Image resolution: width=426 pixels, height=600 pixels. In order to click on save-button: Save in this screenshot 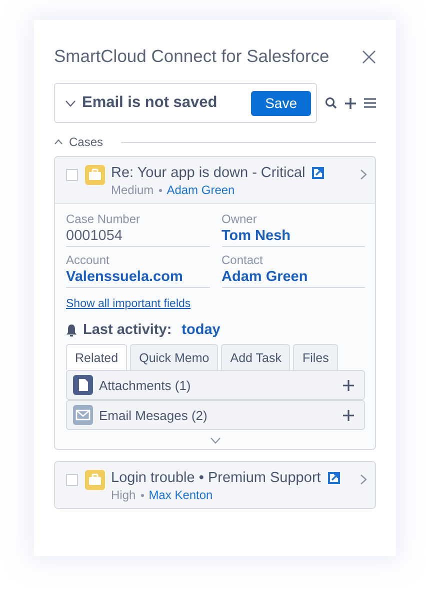, I will do `click(281, 103)`.